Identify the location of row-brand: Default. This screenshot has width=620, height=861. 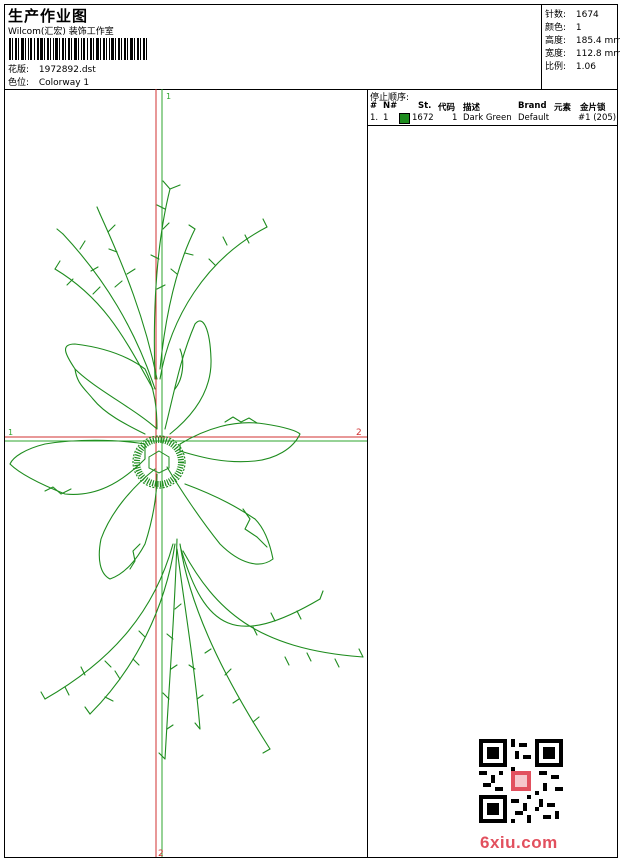
(534, 118).